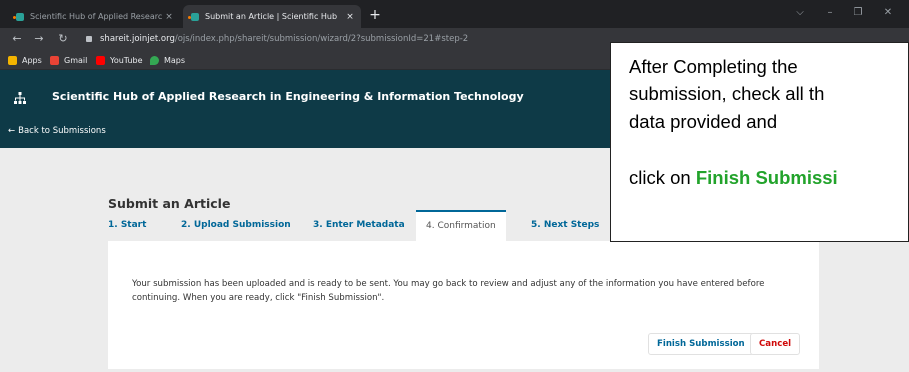  I want to click on bookmark-label: Apps, so click(32, 60).